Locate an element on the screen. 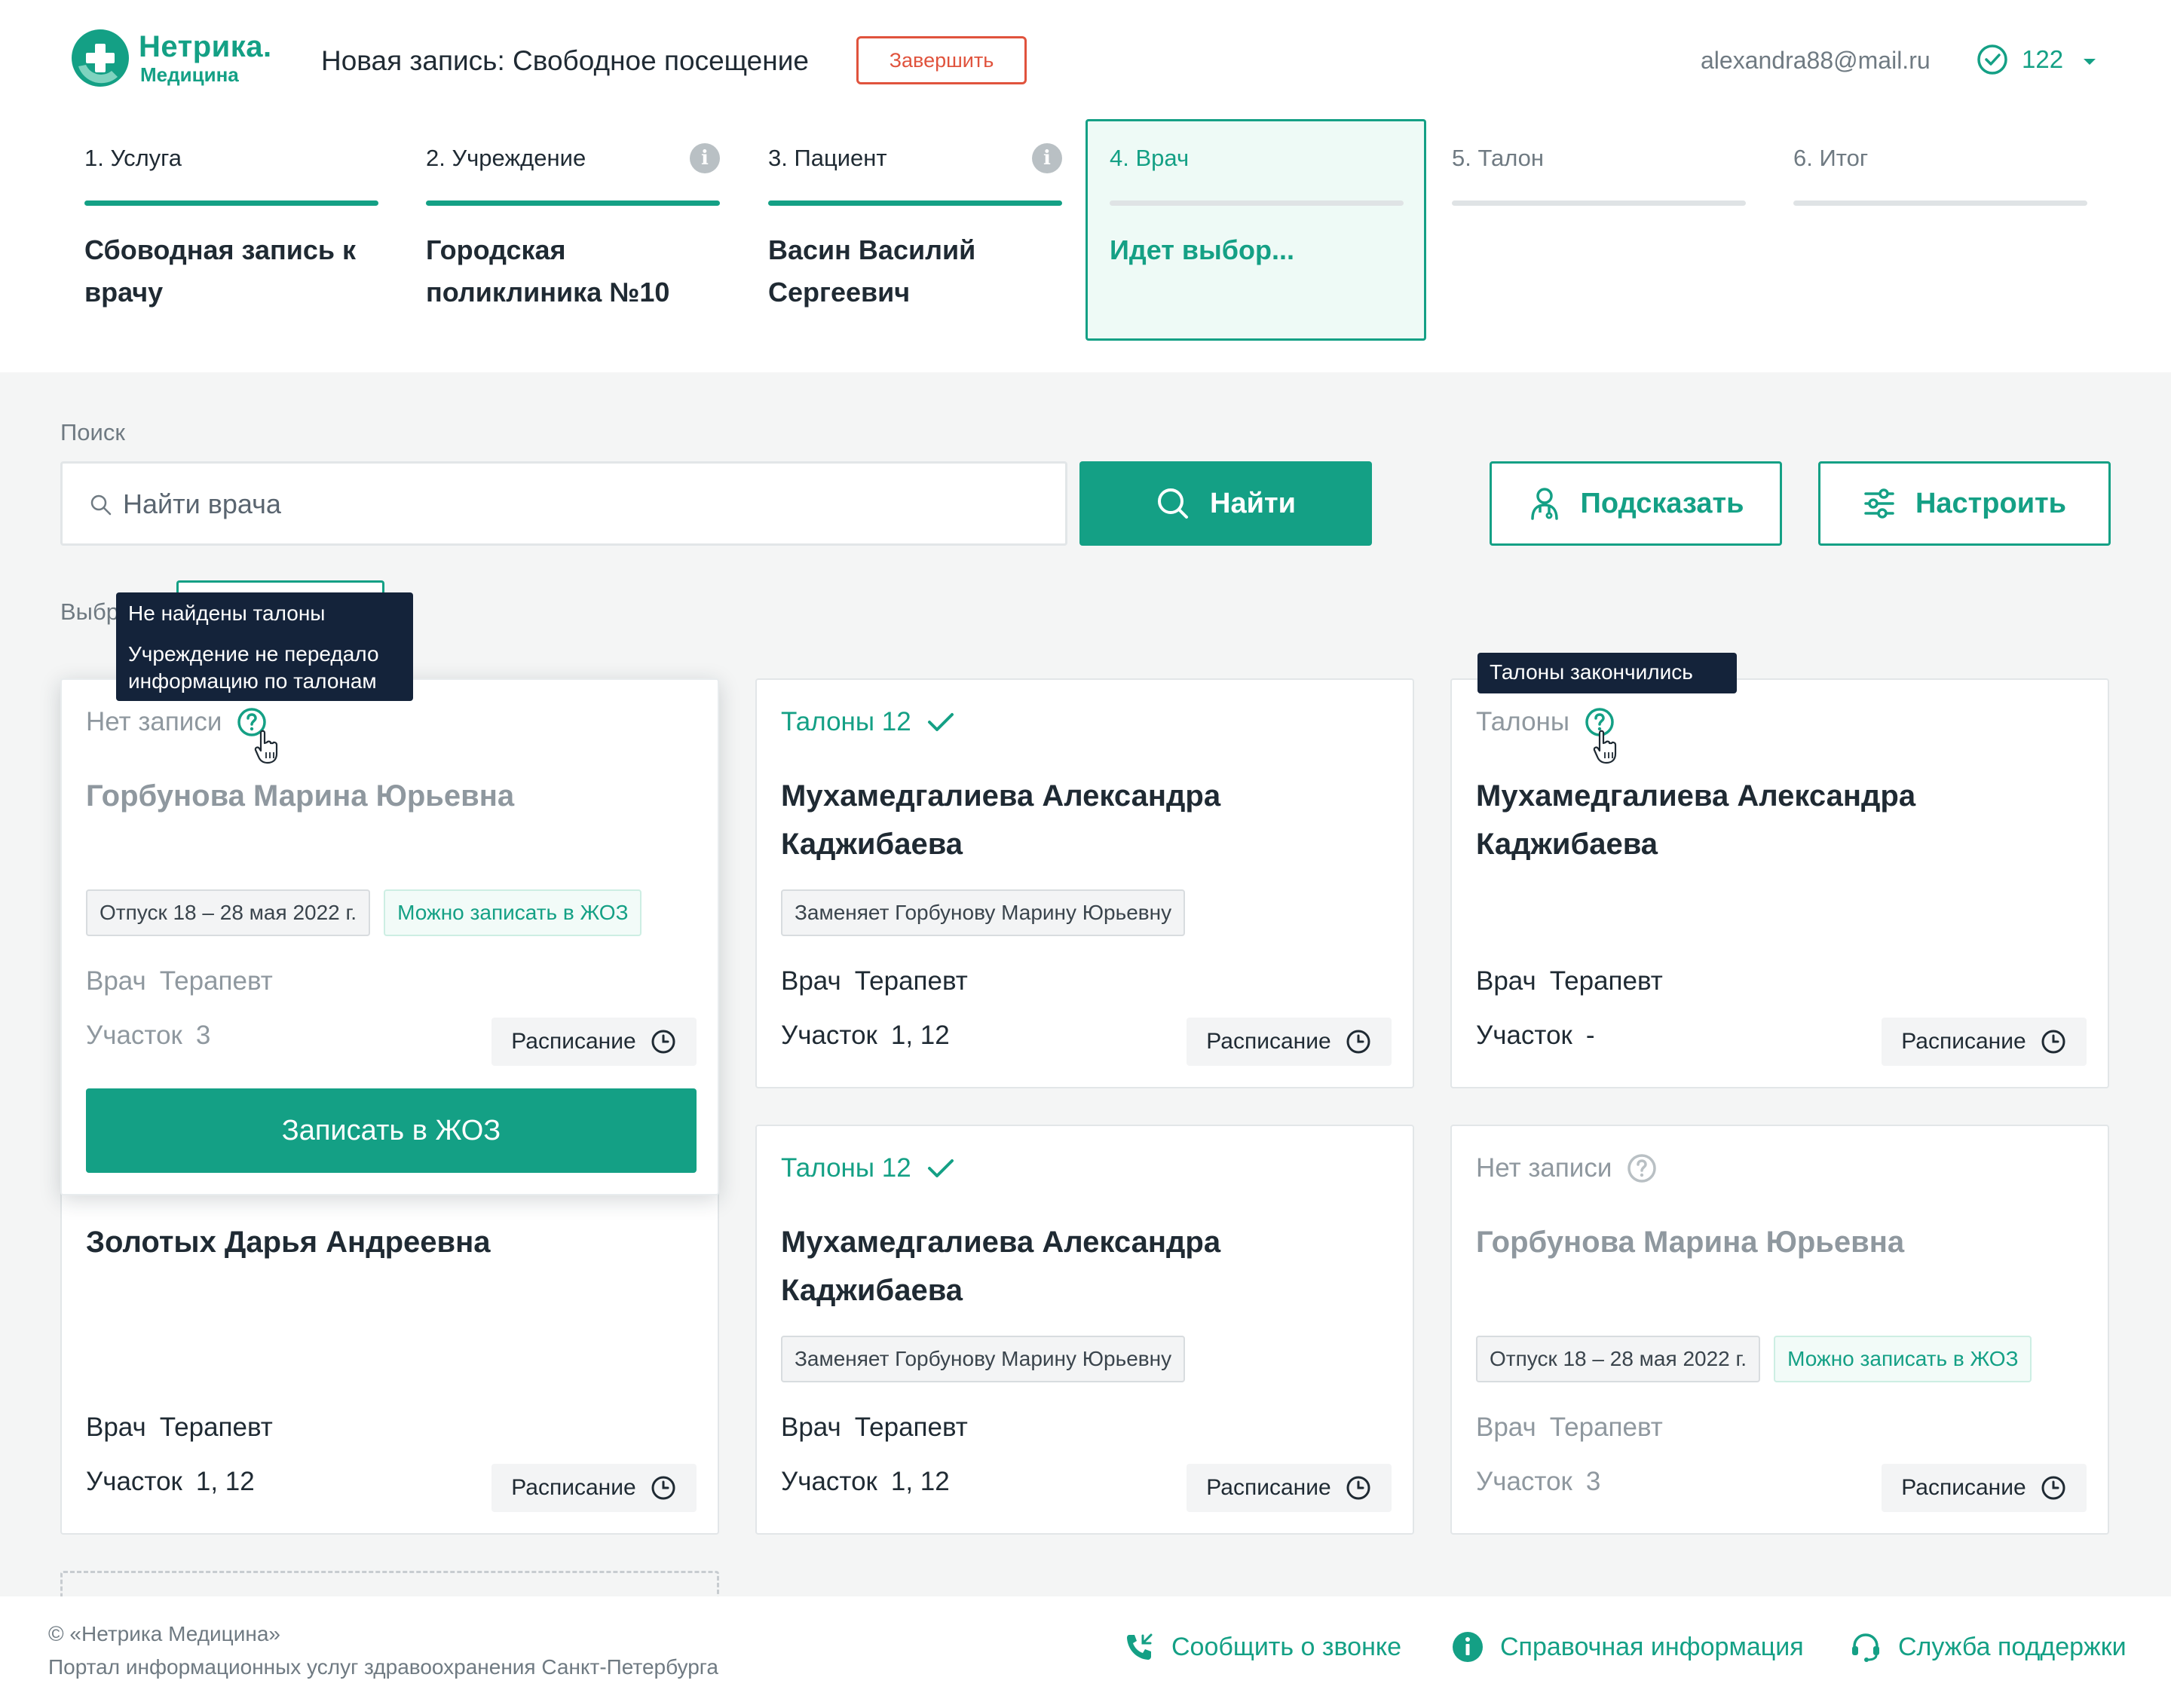 The width and height of the screenshot is (2171, 1708). doctor-area: Участок 1, 12 is located at coordinates (866, 1036).